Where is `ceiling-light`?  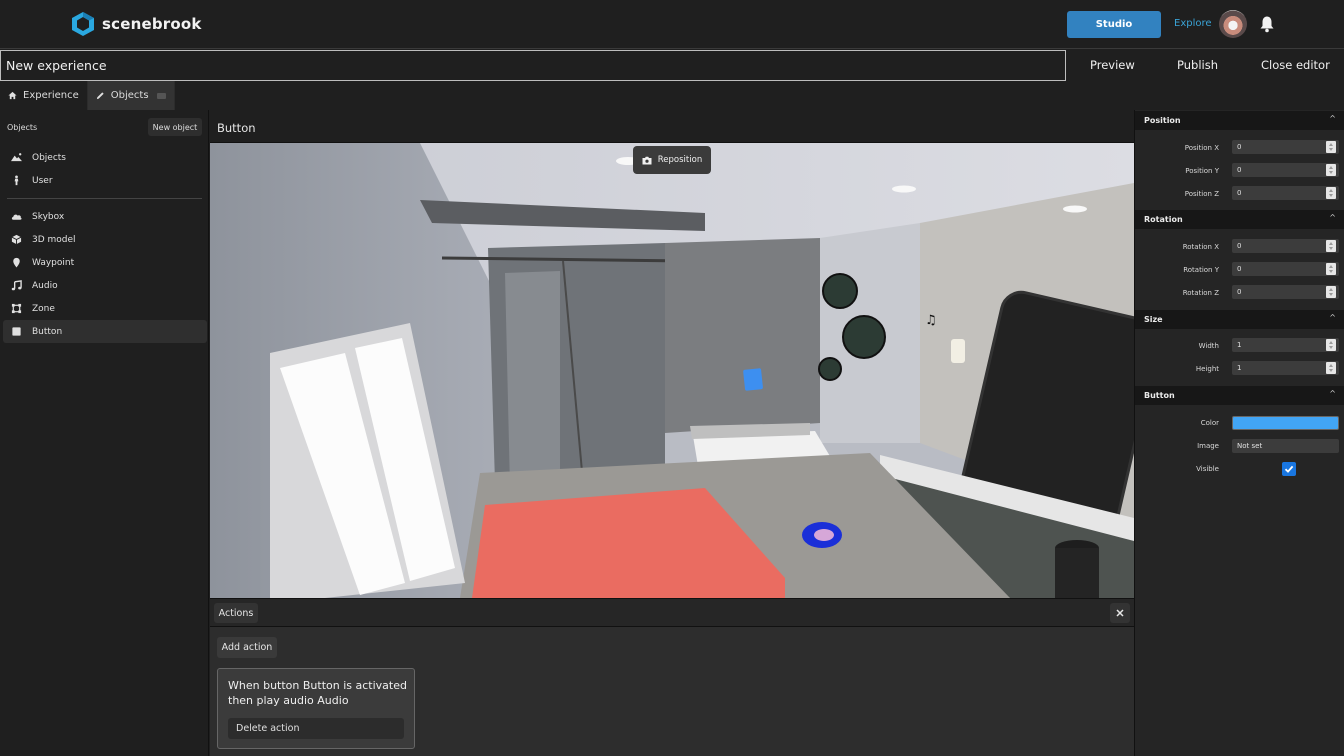
ceiling-light is located at coordinates (1075, 209).